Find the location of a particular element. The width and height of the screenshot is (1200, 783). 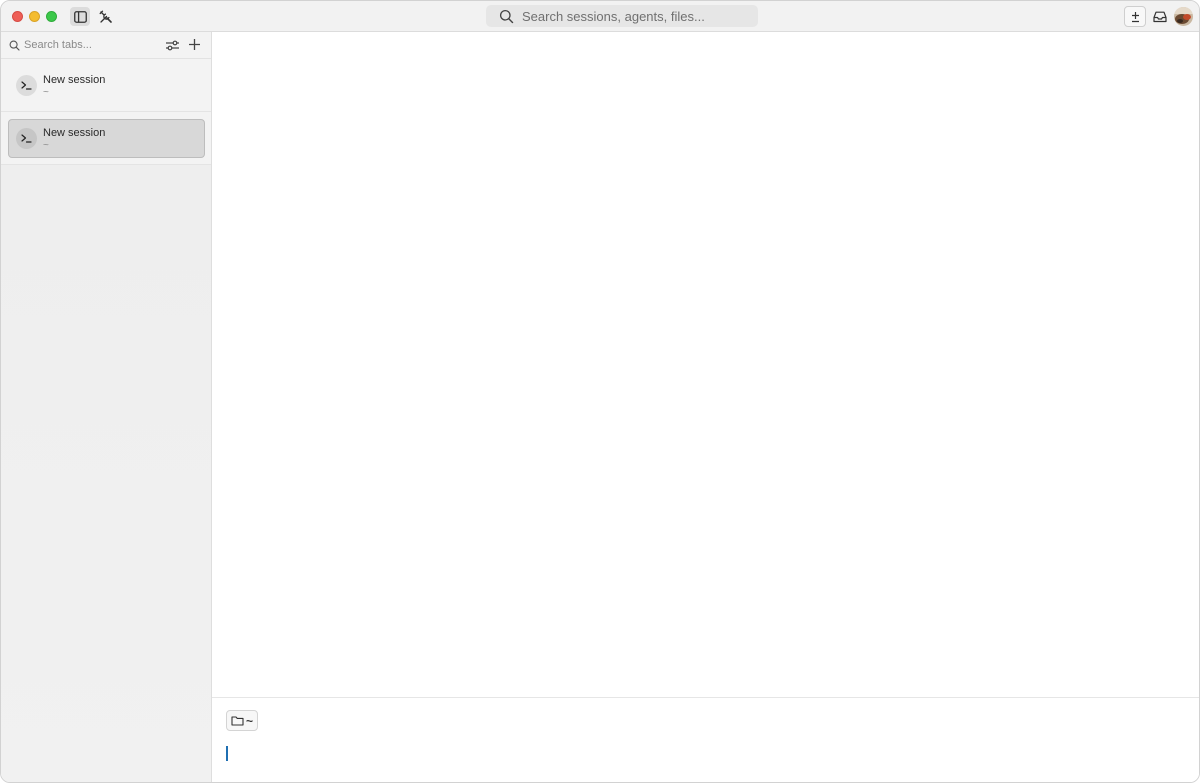

directory-label: ~ is located at coordinates (249, 720).